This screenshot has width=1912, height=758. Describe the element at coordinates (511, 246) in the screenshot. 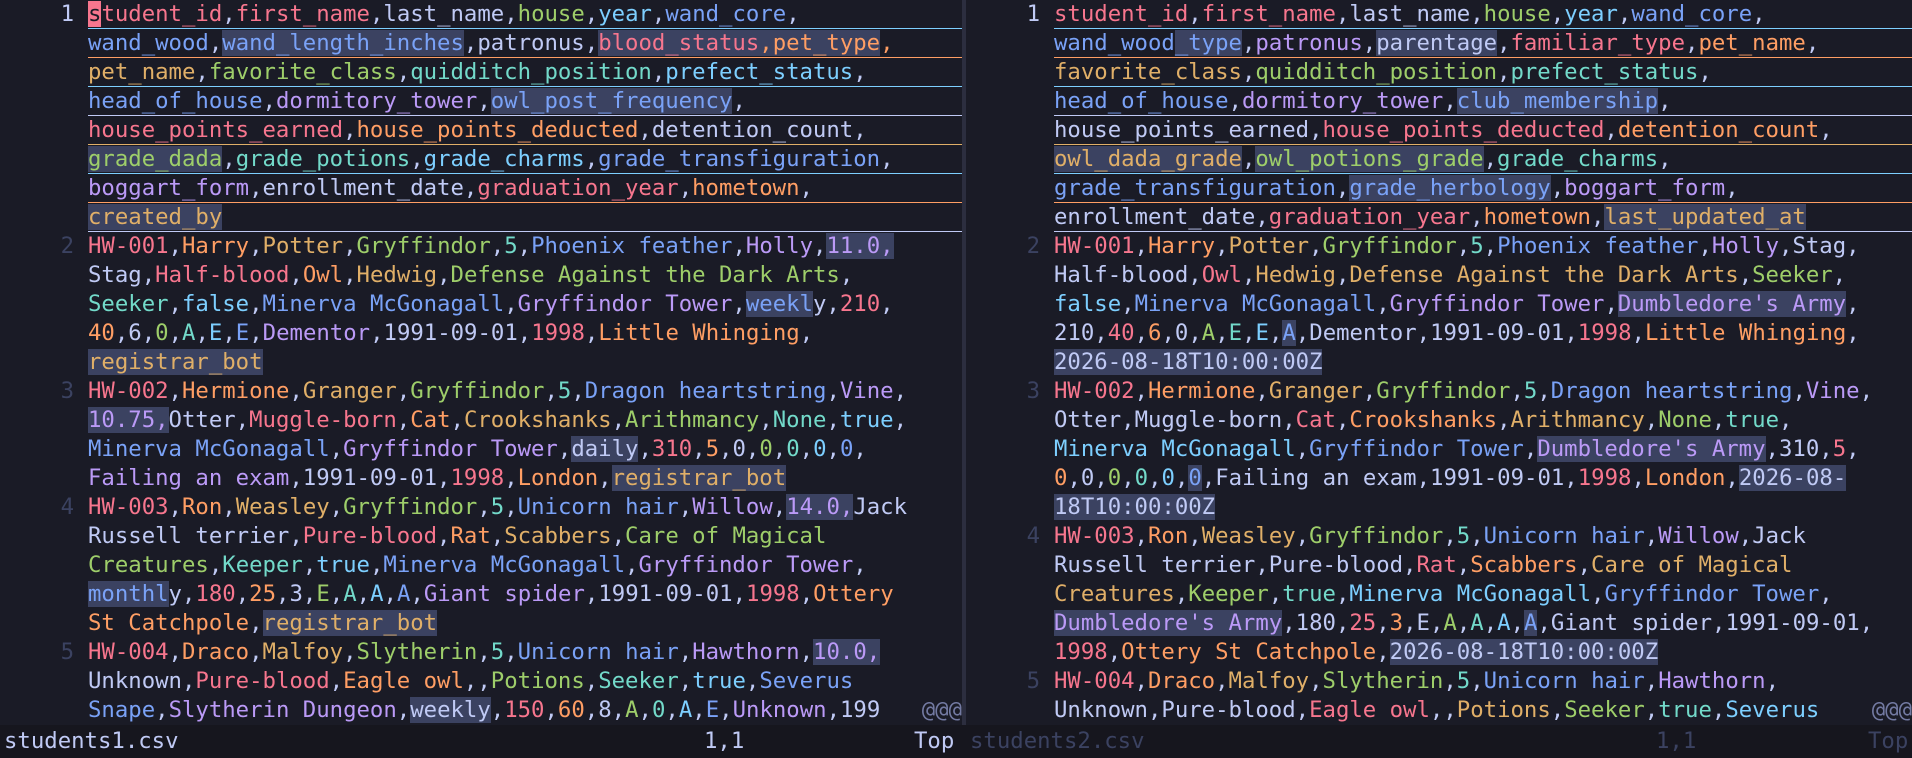

I see `csv-token: 5` at that location.